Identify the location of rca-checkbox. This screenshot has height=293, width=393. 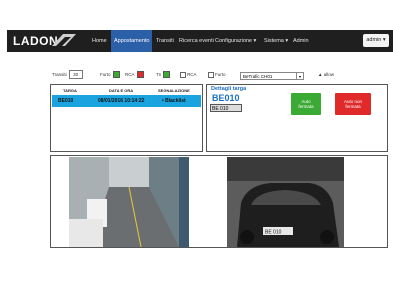
(183, 74).